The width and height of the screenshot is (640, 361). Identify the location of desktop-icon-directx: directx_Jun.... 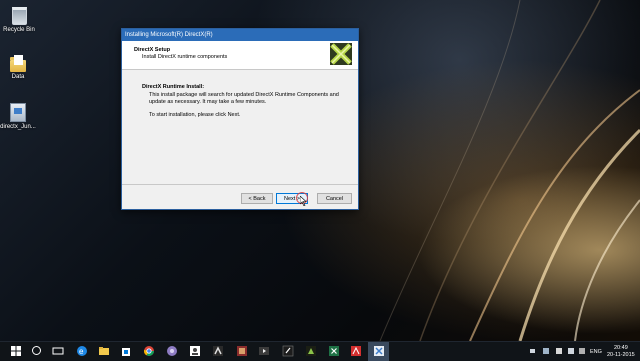
(18, 117).